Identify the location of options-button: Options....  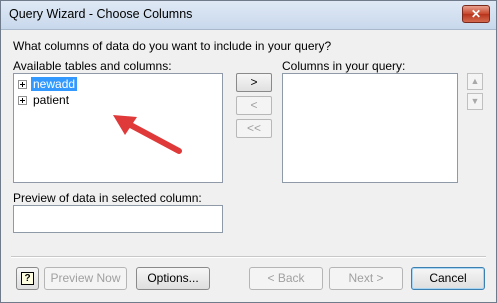
(173, 278).